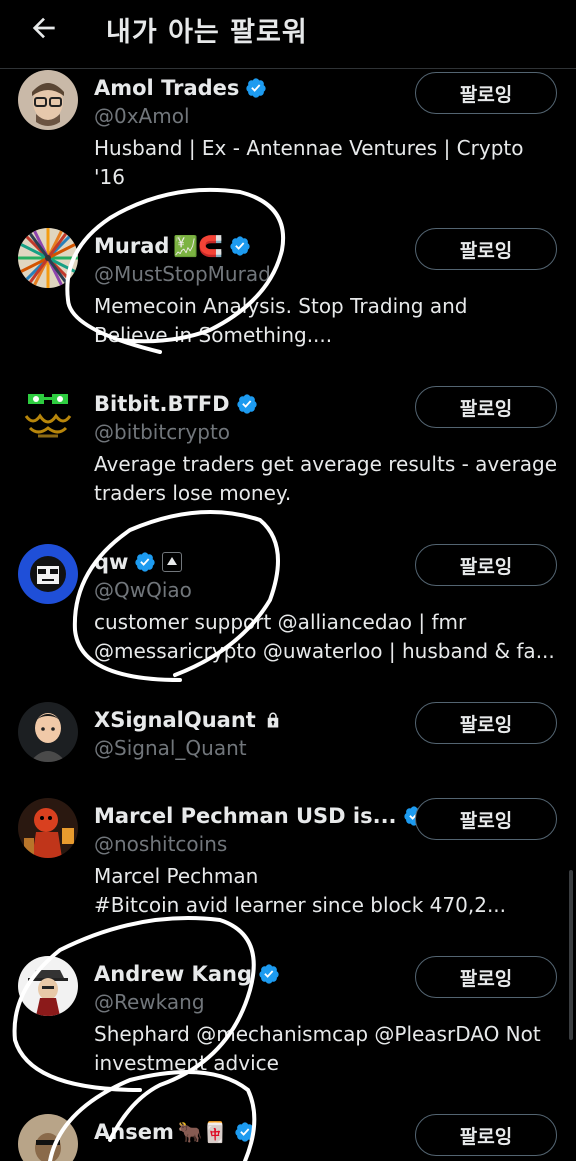 The height and width of the screenshot is (1161, 576). Describe the element at coordinates (193, 493) in the screenshot. I see `bio-line: traders lose money.` at that location.